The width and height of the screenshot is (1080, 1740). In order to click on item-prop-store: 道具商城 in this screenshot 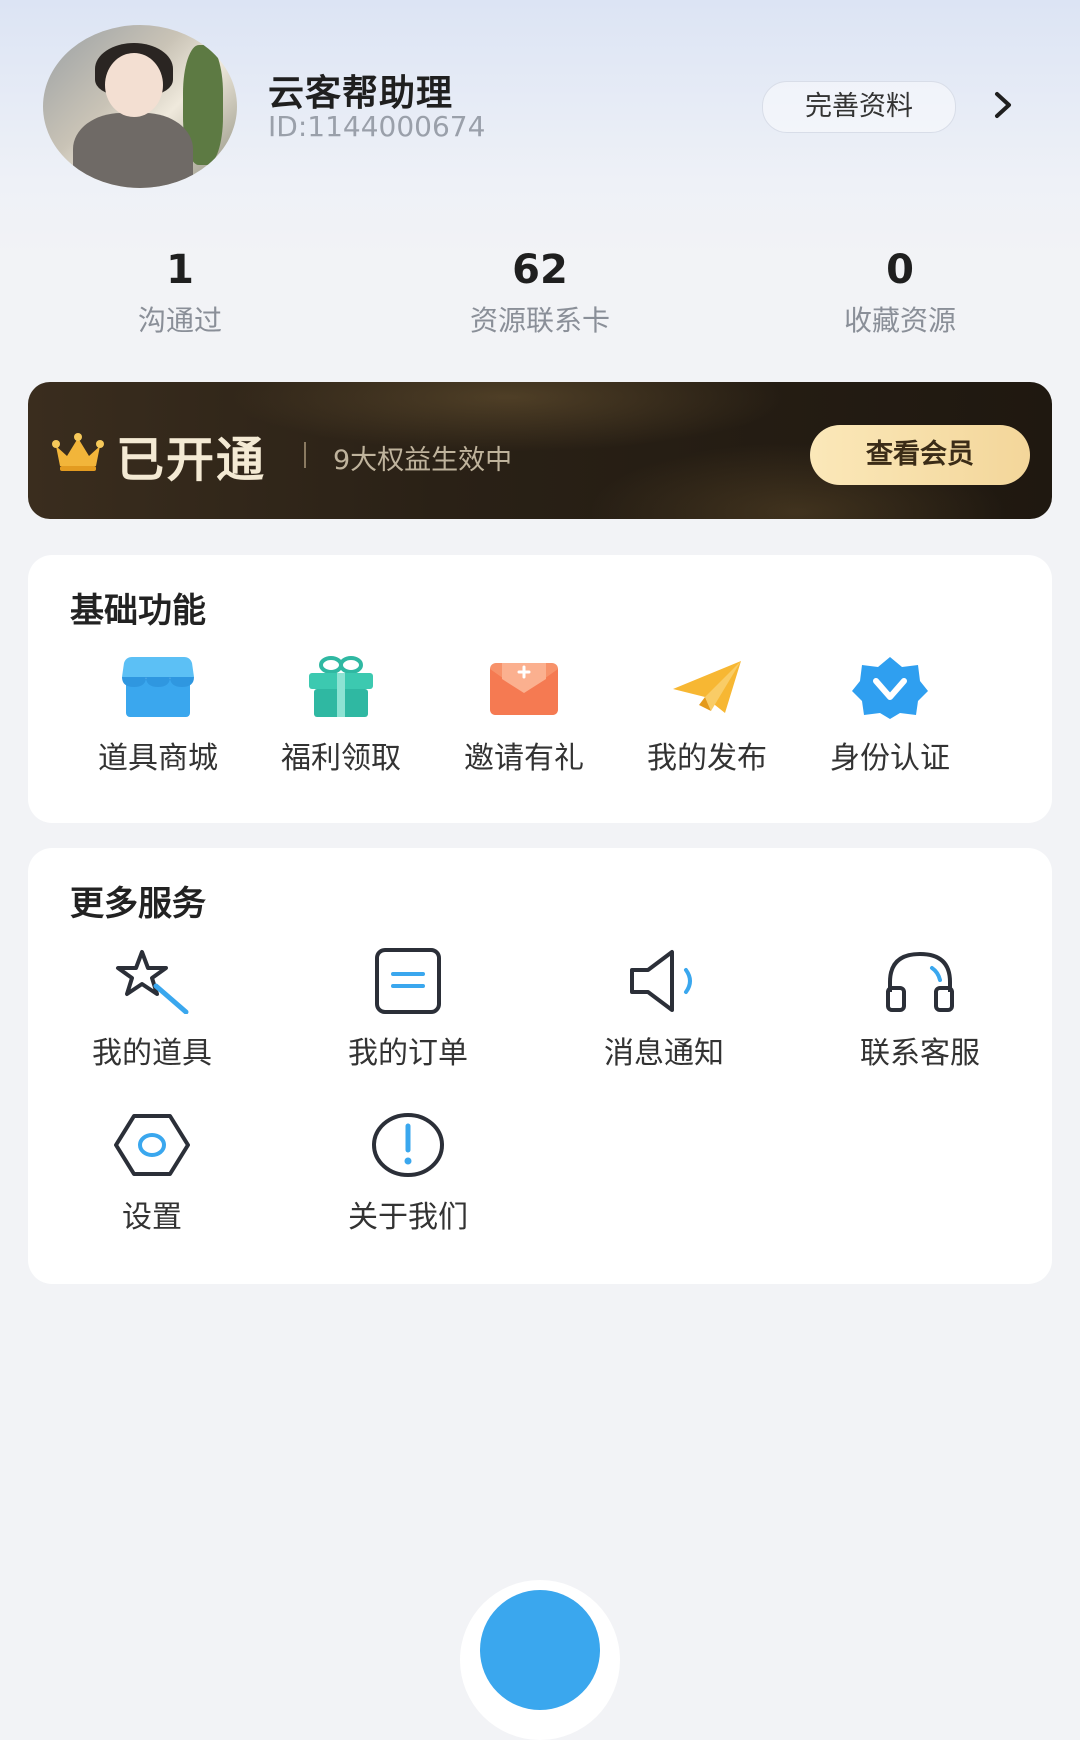, I will do `click(158, 716)`.